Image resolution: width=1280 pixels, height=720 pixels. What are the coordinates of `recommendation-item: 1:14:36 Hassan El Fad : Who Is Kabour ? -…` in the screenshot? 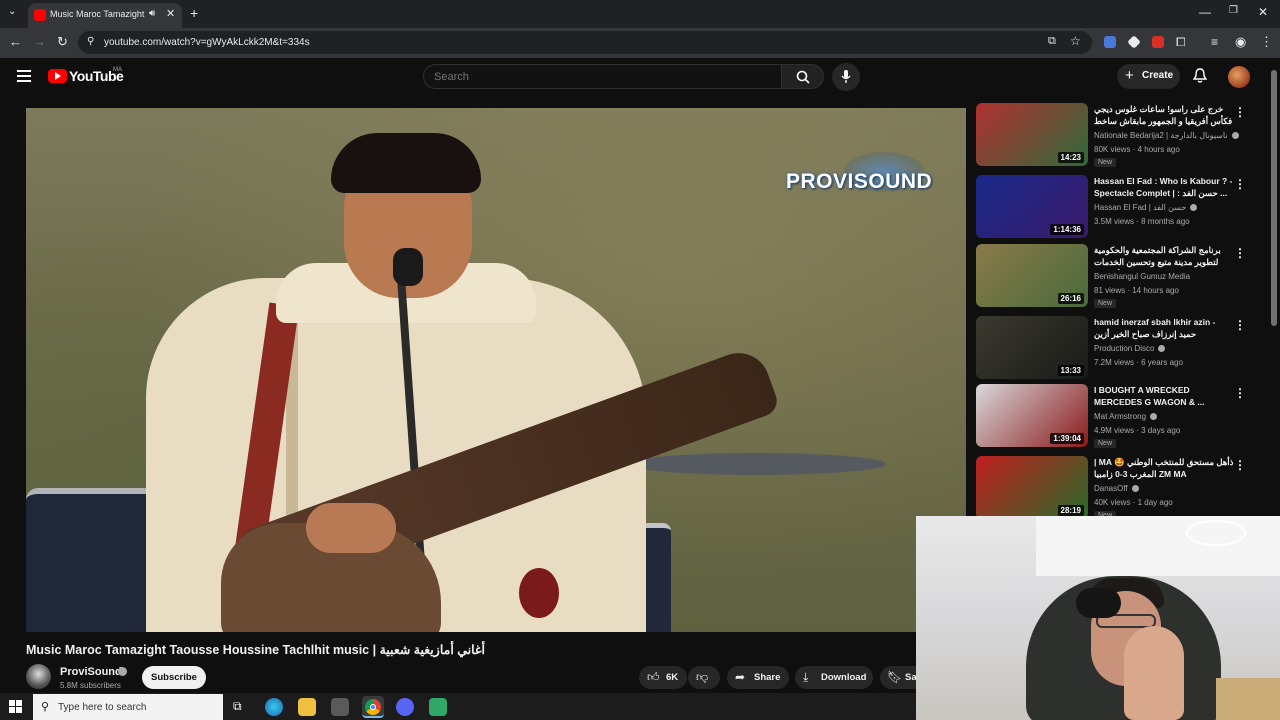 It's located at (1121, 207).